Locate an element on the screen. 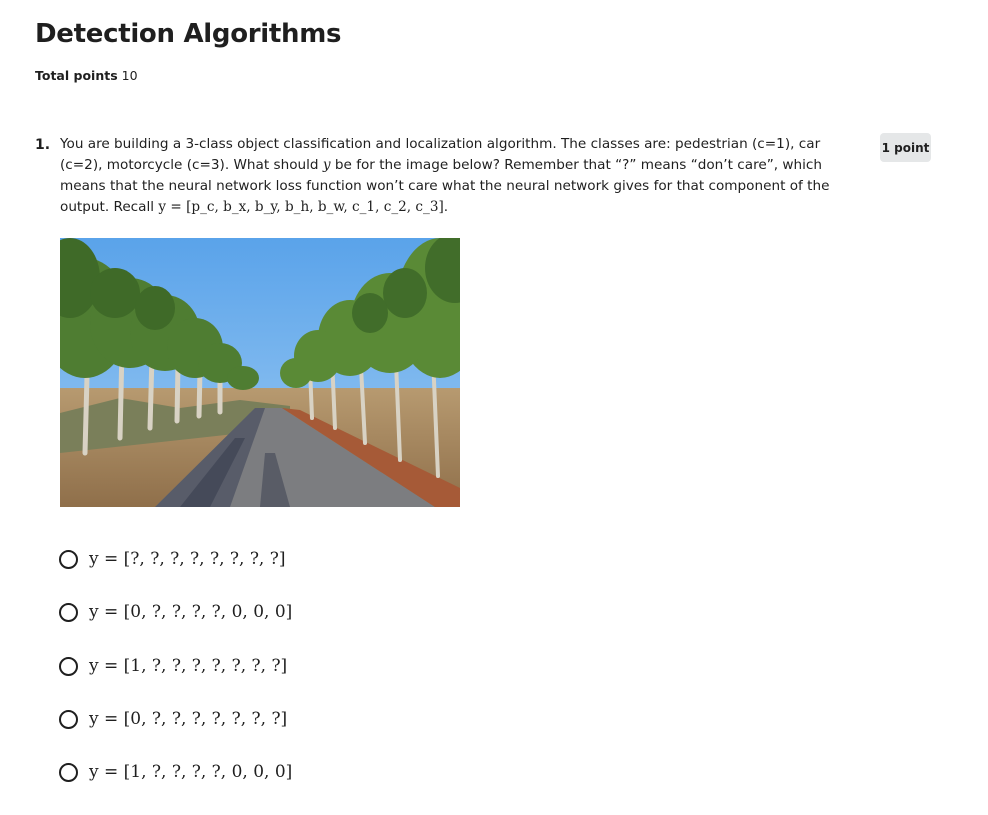  formula-suffix: . is located at coordinates (446, 207).